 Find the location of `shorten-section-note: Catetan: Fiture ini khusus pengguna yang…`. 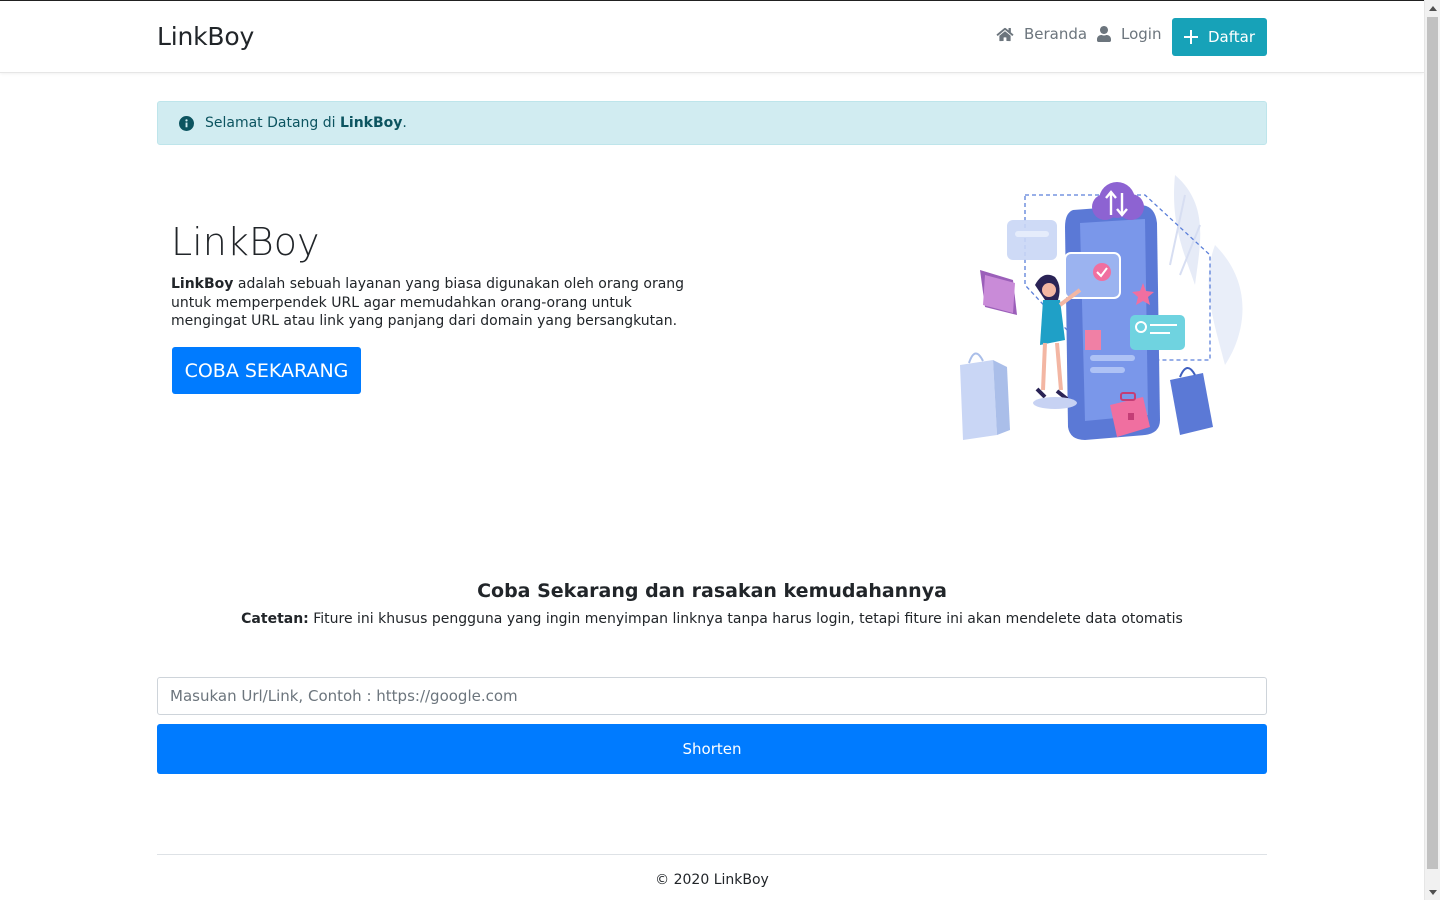

shorten-section-note: Catetan: Fiture ini khusus pengguna yang… is located at coordinates (712, 619).